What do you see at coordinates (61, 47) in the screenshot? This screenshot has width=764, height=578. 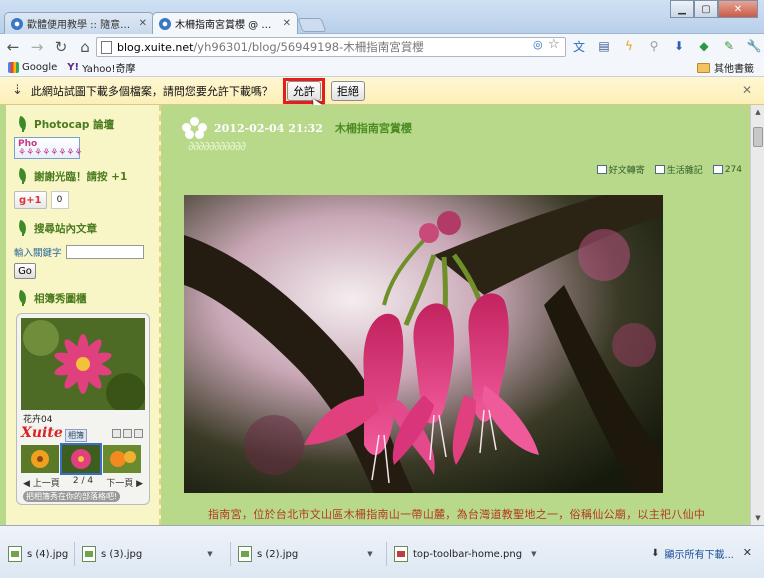 I see `reload-button: ↻` at bounding box center [61, 47].